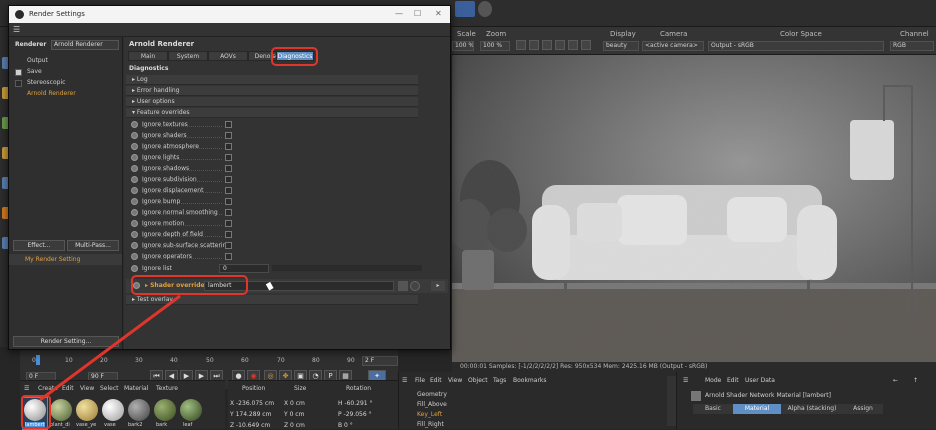 The height and width of the screenshot is (430, 936). What do you see at coordinates (355, 403) in the screenshot?
I see `h-rotation-field: H -60.291 °` at bounding box center [355, 403].